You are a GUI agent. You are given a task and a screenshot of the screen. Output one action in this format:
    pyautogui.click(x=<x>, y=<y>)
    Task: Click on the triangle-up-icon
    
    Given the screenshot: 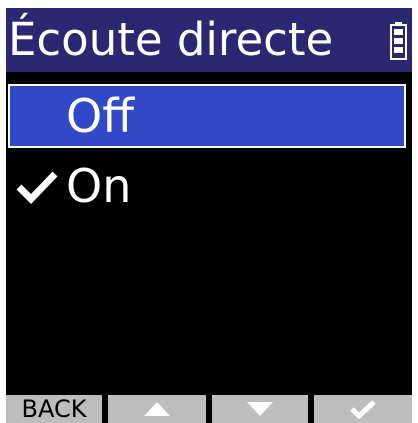 What is the action you would take?
    pyautogui.click(x=157, y=409)
    